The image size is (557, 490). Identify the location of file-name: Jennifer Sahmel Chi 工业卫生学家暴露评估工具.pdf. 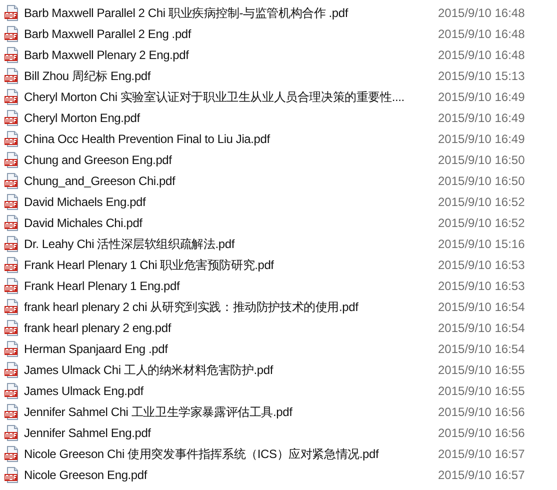
(231, 411).